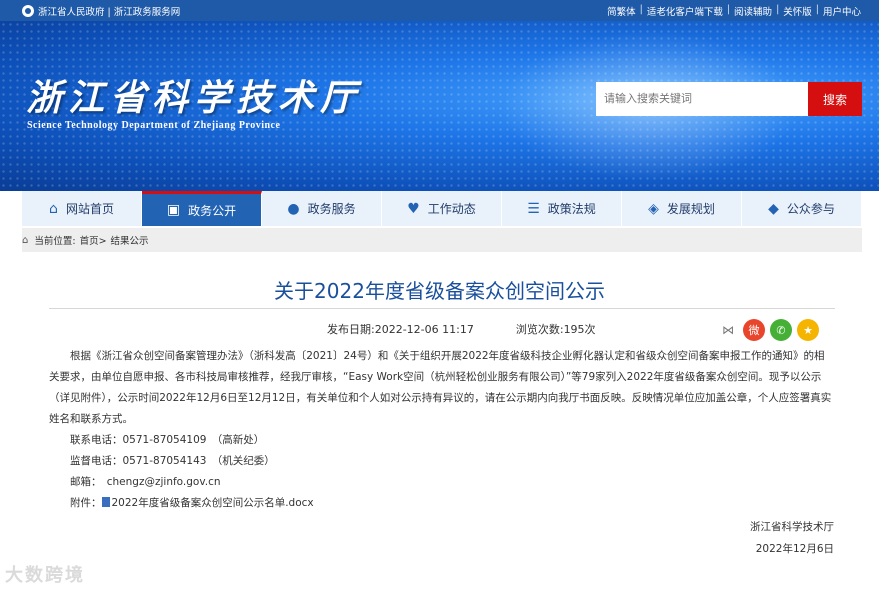 The height and width of the screenshot is (589, 879). Describe the element at coordinates (25, 240) in the screenshot. I see `location-home-icon: ⌂` at that location.